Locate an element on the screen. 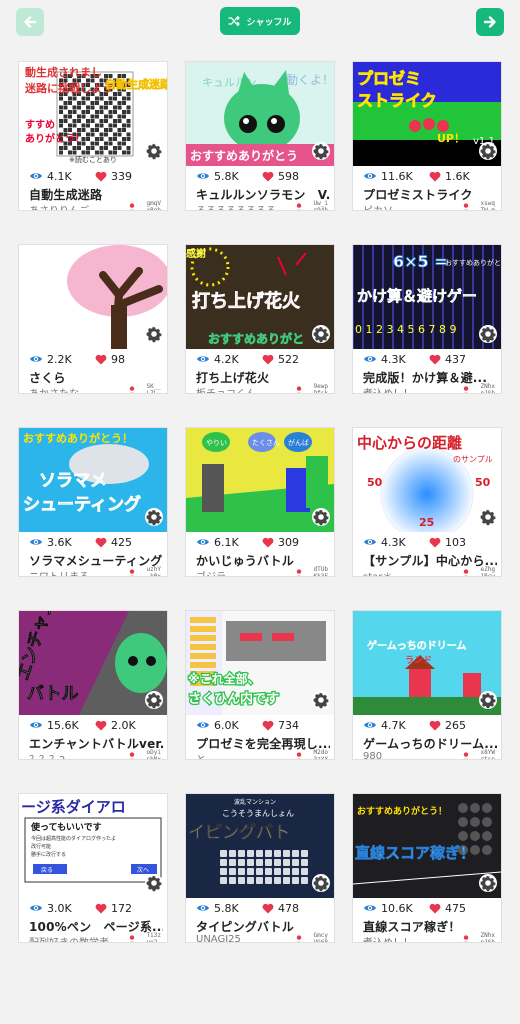 Image resolution: width=520 pixels, height=1024 pixels. forward-button is located at coordinates (490, 22).